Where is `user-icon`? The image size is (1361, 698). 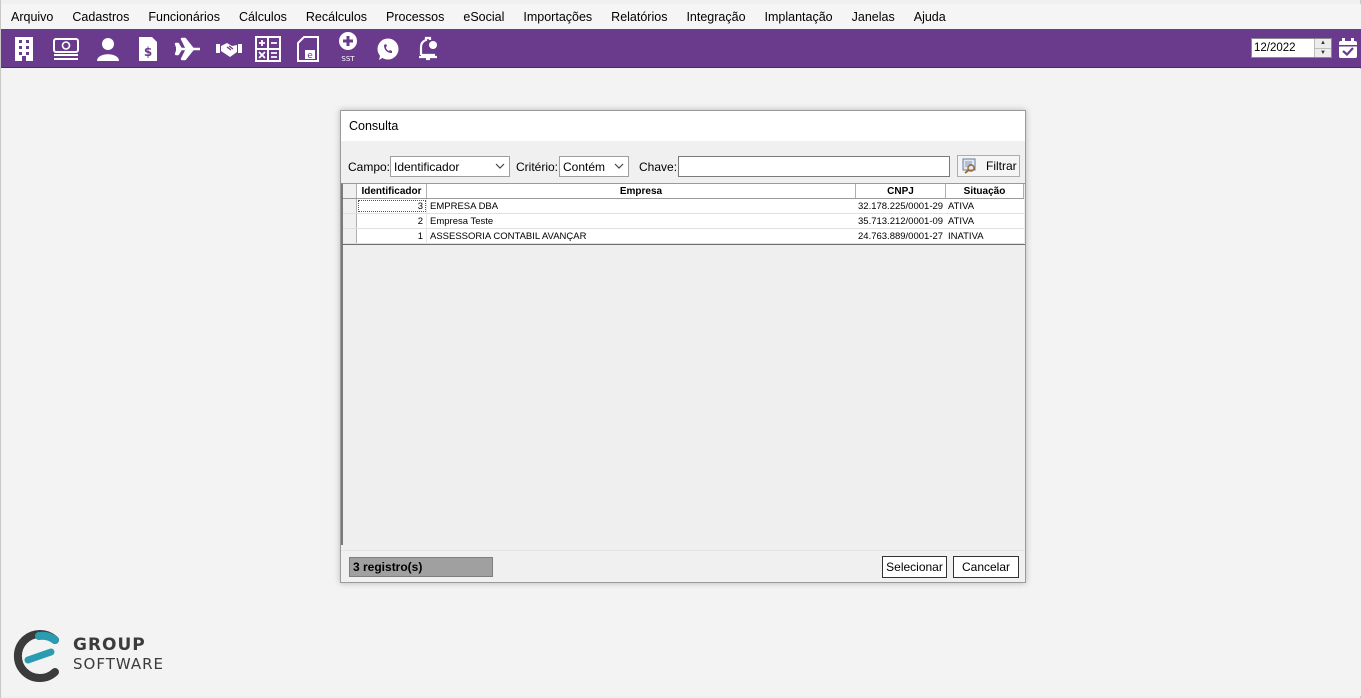 user-icon is located at coordinates (108, 49).